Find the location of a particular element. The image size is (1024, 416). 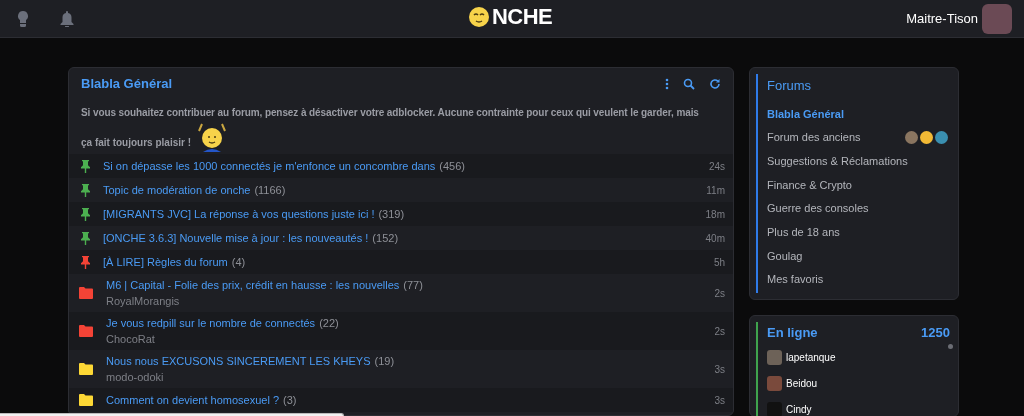

topic-author: RoyalMorangis is located at coordinates (143, 301).